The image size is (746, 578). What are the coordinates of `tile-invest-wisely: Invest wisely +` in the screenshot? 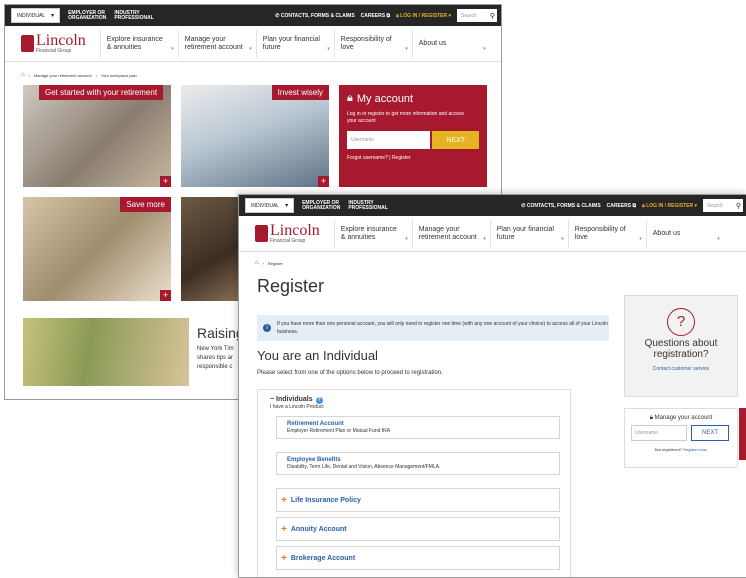 It's located at (255, 136).